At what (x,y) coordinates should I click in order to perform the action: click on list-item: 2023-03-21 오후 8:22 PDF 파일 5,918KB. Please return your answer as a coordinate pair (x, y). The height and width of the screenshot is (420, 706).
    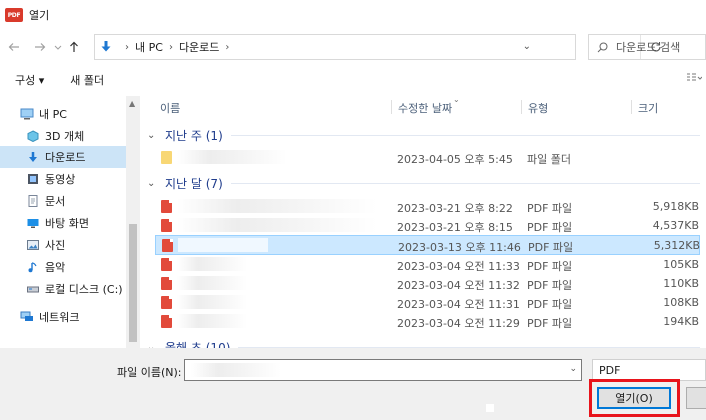
    Looking at the image, I should click on (427, 206).